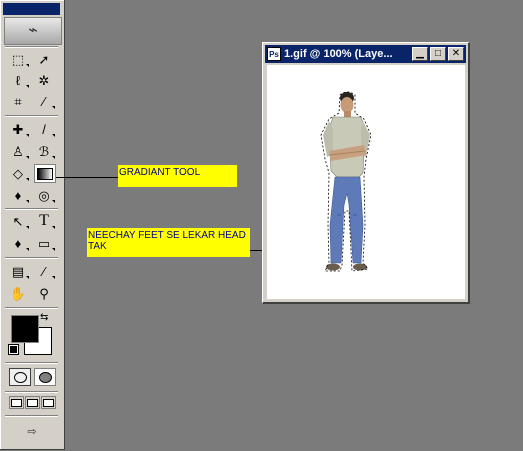 Image resolution: width=523 pixels, height=451 pixels. I want to click on crop-icon: ⌗, so click(18, 101).